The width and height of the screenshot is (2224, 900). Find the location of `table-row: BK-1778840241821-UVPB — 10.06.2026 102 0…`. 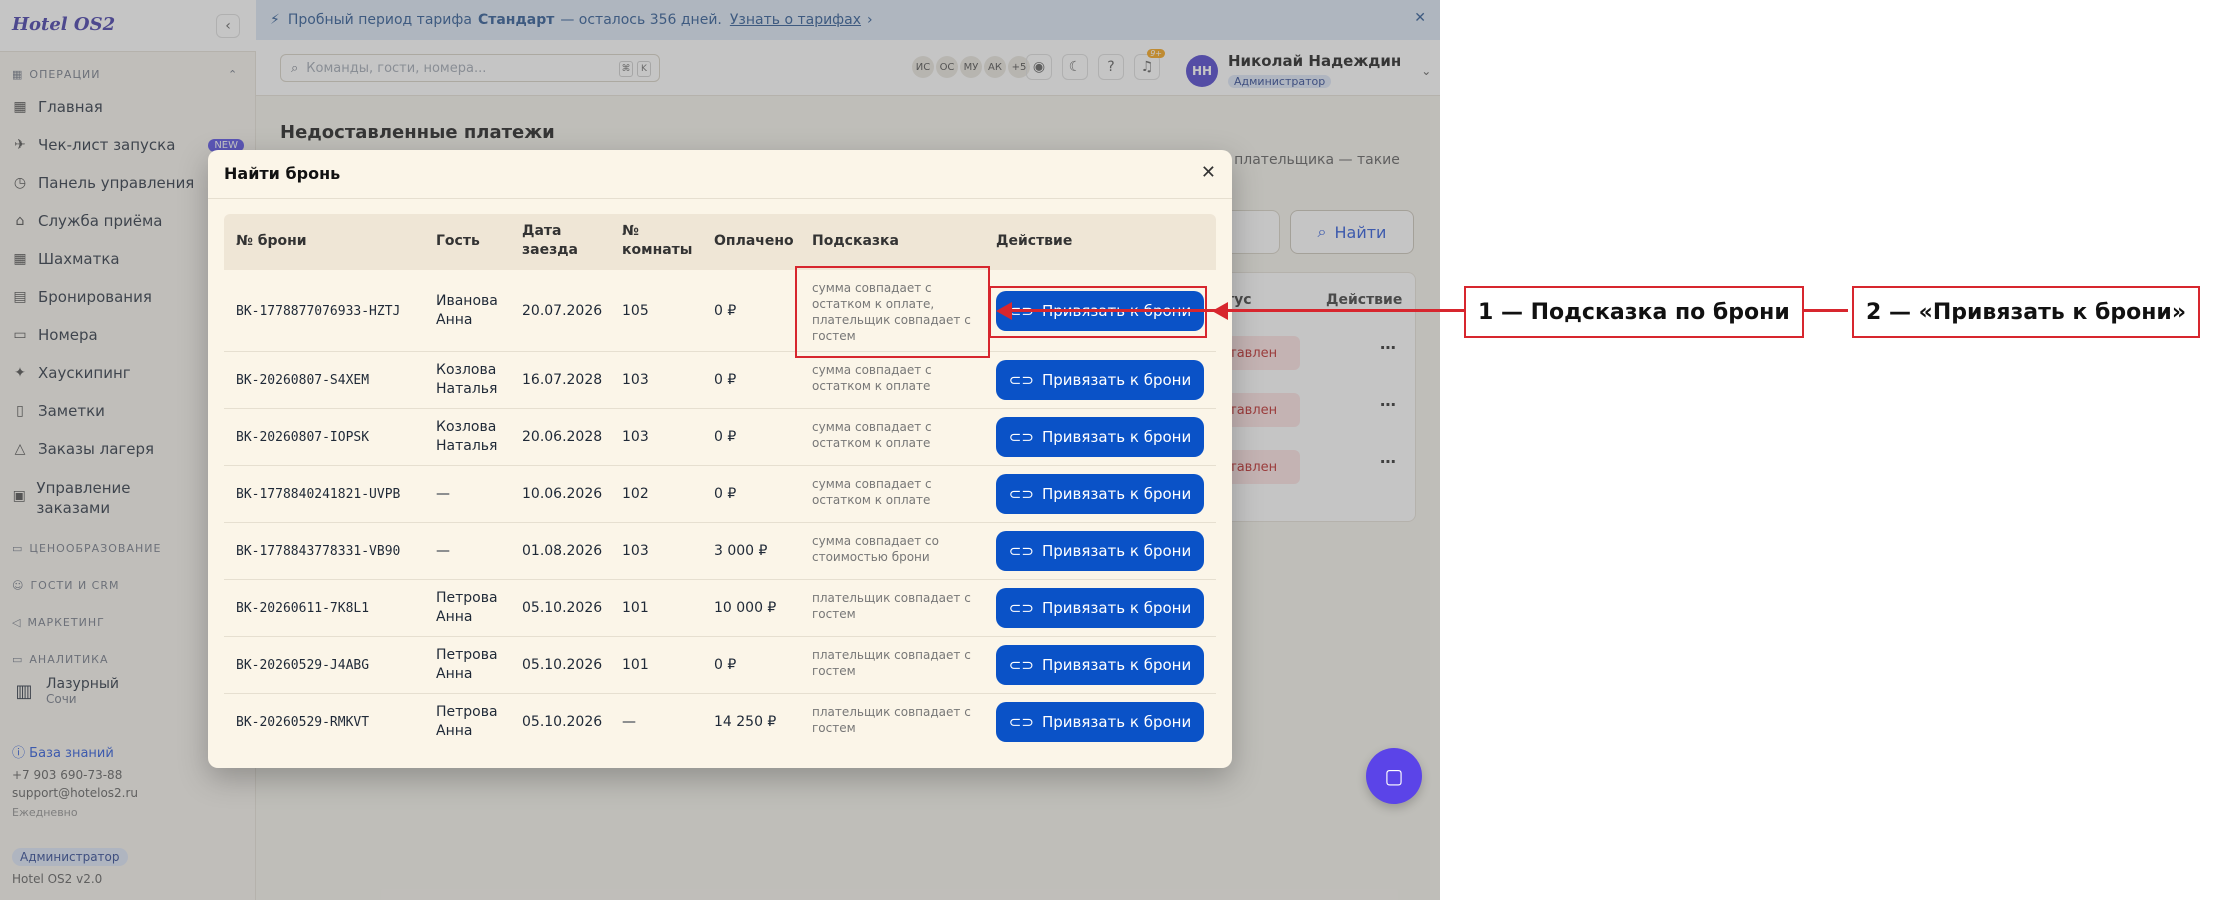

table-row: BK-1778840241821-UVPB — 10.06.2026 102 0… is located at coordinates (720, 494).